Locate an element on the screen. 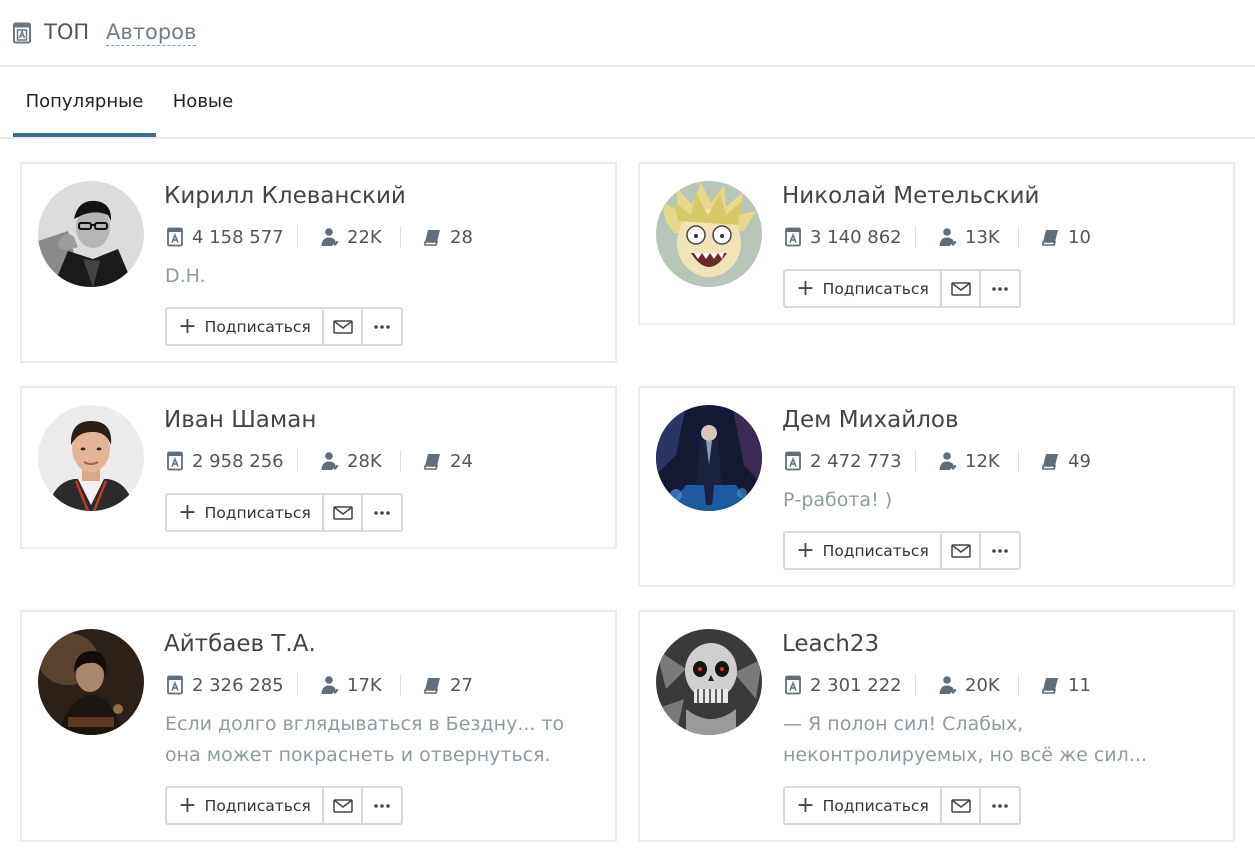  category-selector: Авторов is located at coordinates (151, 33).